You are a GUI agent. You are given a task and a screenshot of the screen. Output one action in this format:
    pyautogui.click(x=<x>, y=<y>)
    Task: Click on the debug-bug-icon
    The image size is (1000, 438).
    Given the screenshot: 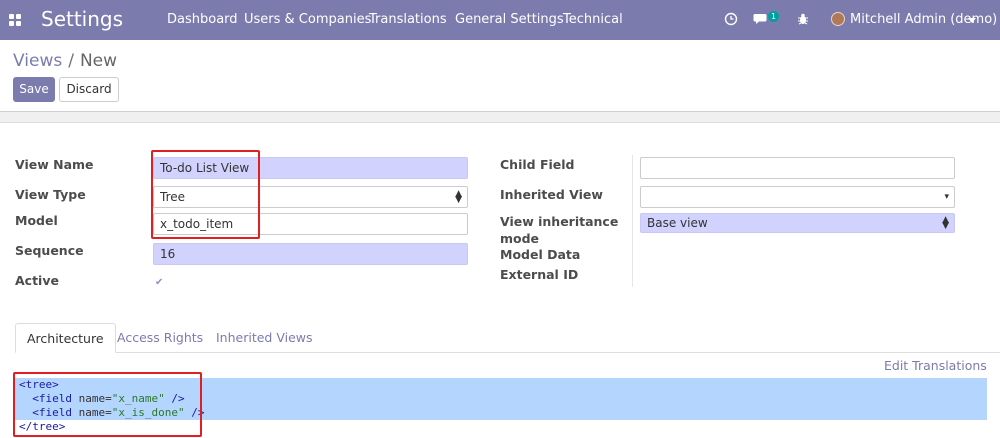 What is the action you would take?
    pyautogui.click(x=803, y=21)
    